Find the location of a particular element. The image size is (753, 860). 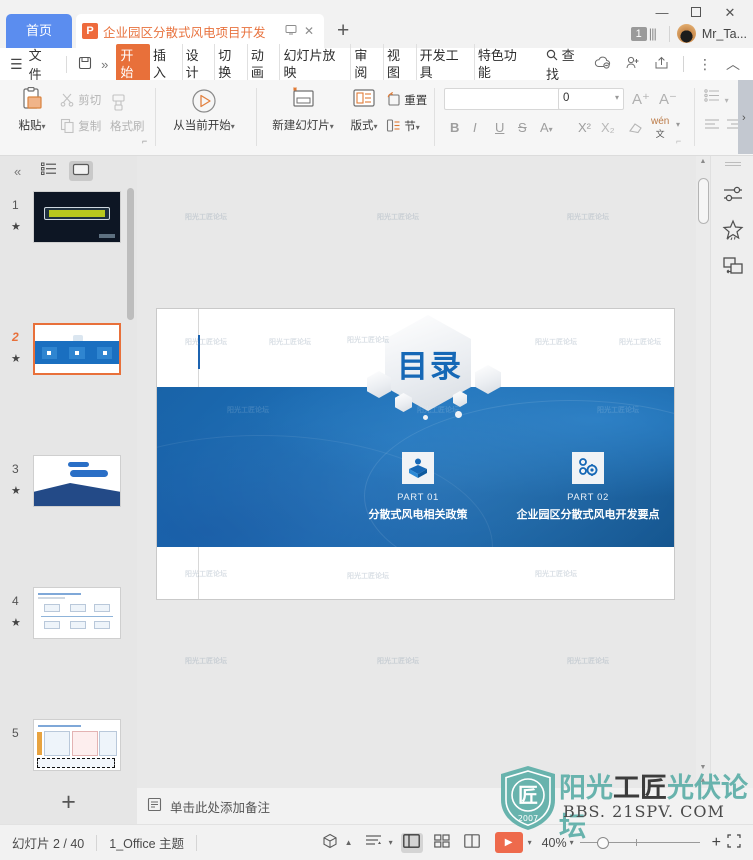

slide-counter: 幻灯片 2 / 40 is located at coordinates (48, 842).